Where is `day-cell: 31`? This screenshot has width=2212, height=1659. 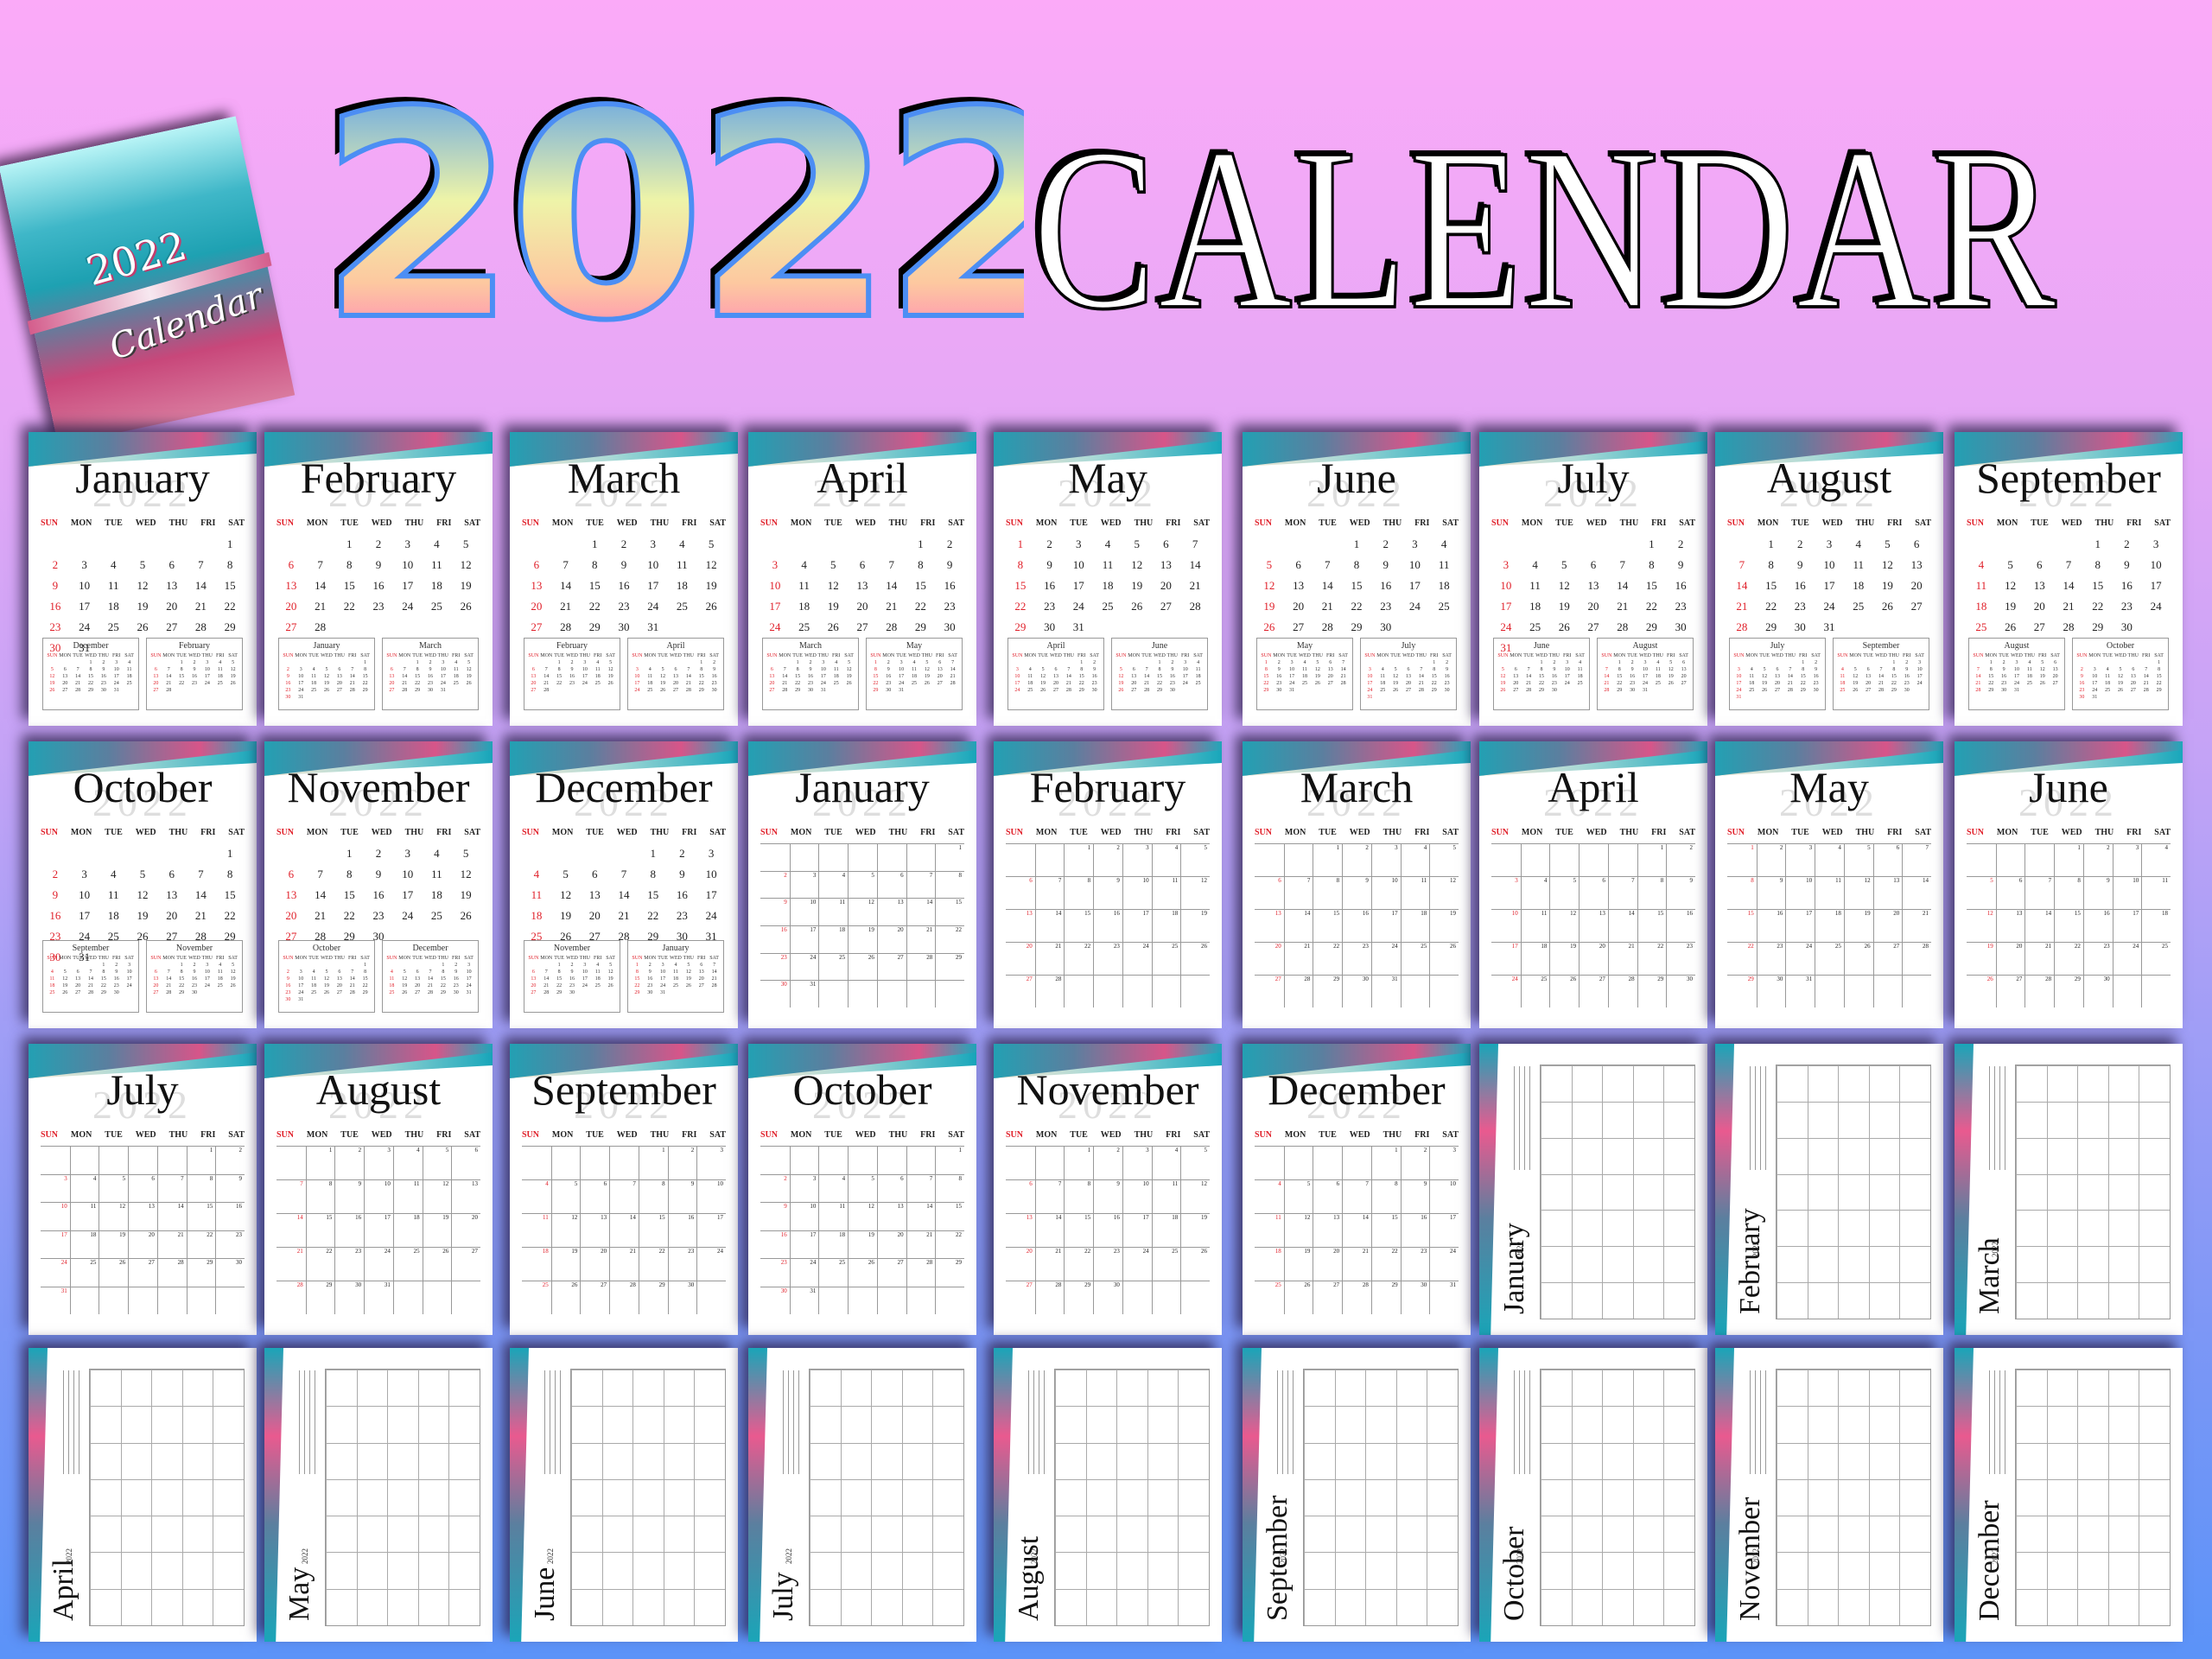 day-cell: 31 is located at coordinates (1385, 991).